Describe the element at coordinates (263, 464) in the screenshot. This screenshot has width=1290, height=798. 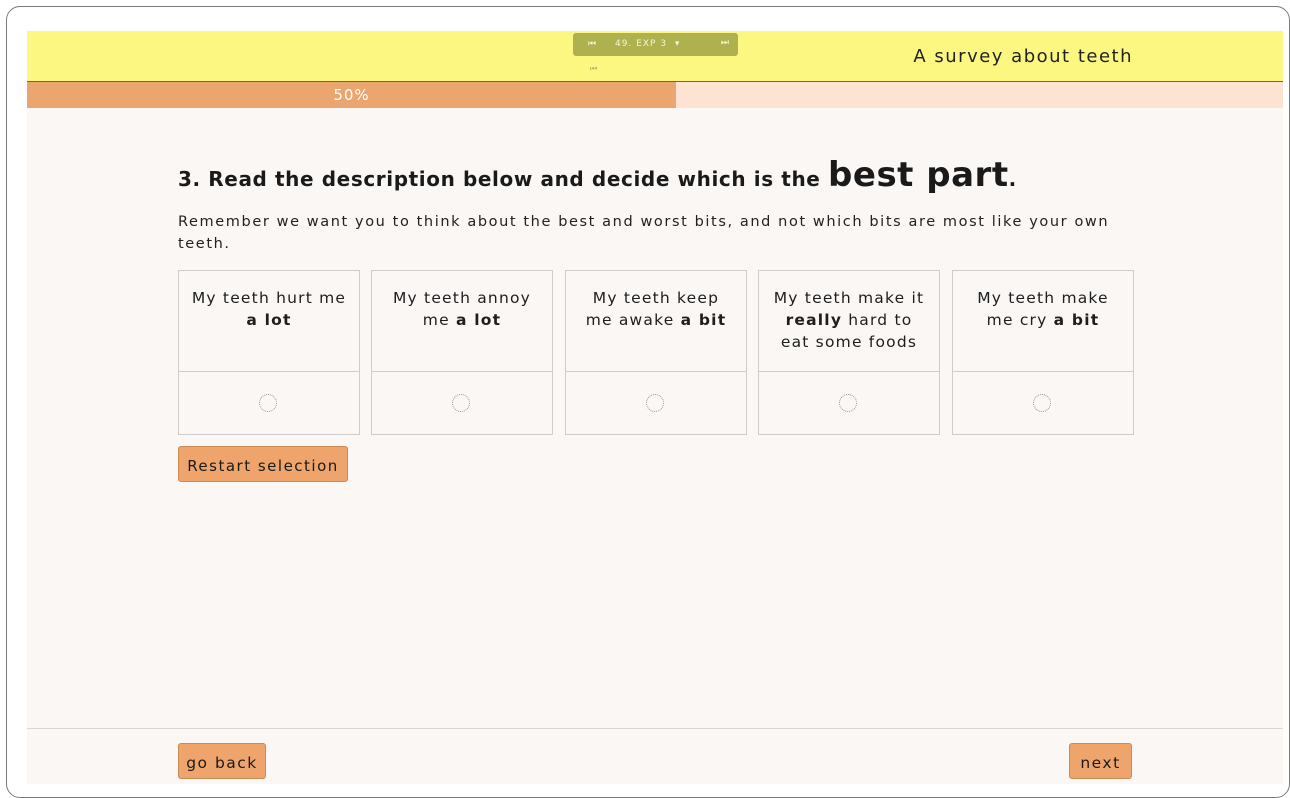
I see `restart-selection-button: Restart selection` at that location.